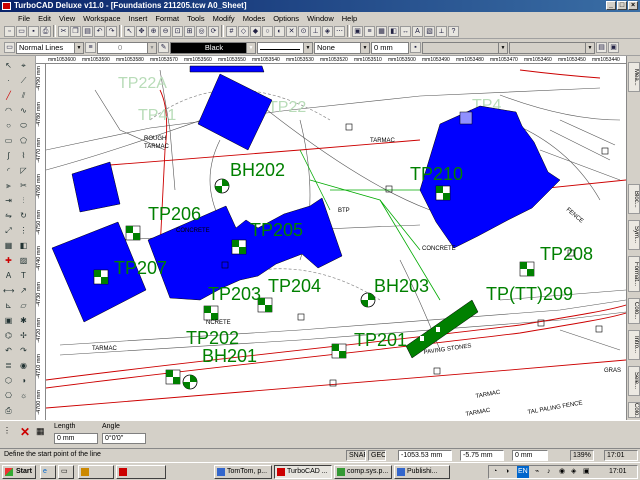 The width and height of the screenshot is (640, 480). Describe the element at coordinates (111, 31) in the screenshot. I see `redo-icon: ↷` at that location.